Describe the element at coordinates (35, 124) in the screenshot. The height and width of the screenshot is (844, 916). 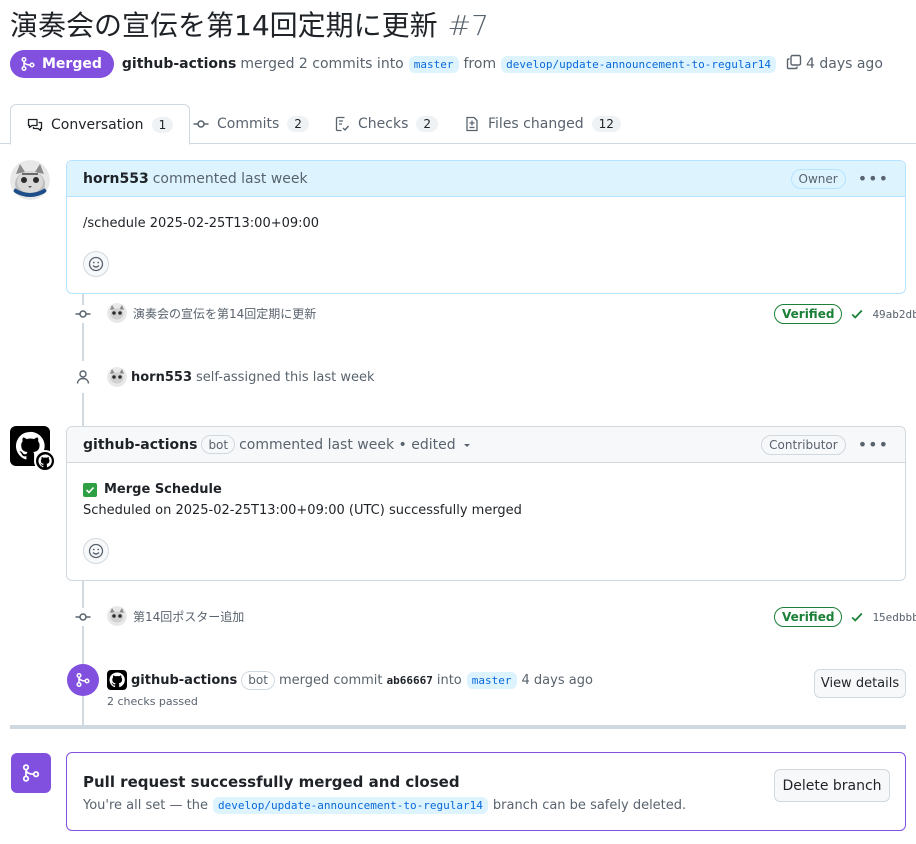
I see `comment-discussion-icon` at that location.